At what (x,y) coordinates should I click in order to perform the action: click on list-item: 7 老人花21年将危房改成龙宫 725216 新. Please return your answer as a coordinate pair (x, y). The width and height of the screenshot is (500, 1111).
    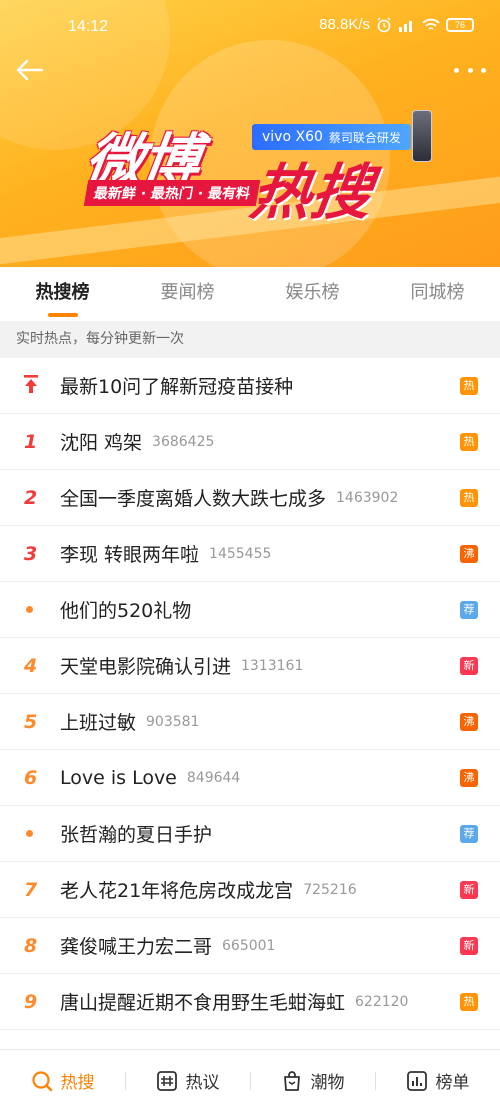
    Looking at the image, I should click on (250, 890).